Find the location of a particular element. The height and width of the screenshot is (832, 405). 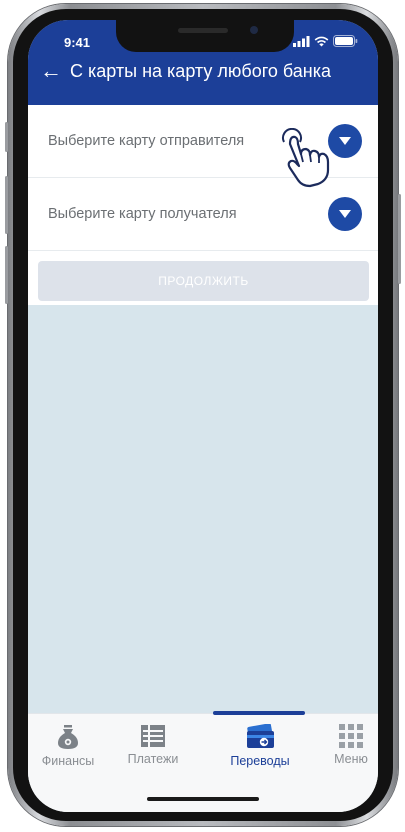

tab-finances: Финансы is located at coordinates (68, 746).